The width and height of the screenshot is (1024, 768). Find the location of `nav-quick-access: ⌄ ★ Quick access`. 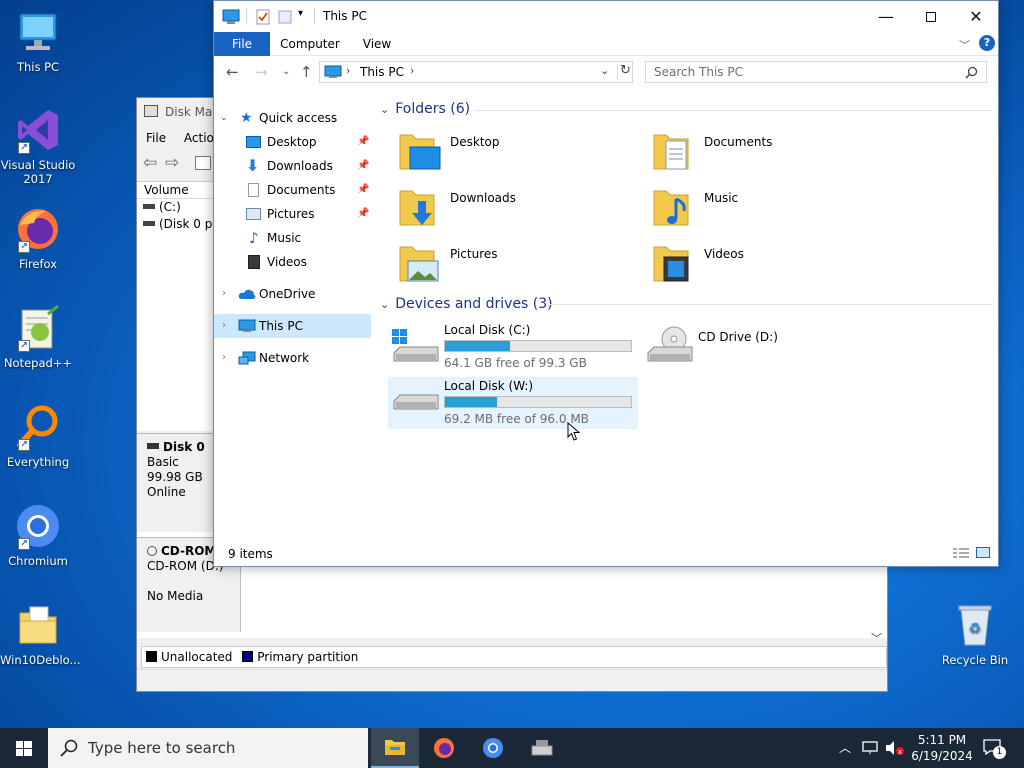

nav-quick-access: ⌄ ★ Quick access is located at coordinates (292, 118).